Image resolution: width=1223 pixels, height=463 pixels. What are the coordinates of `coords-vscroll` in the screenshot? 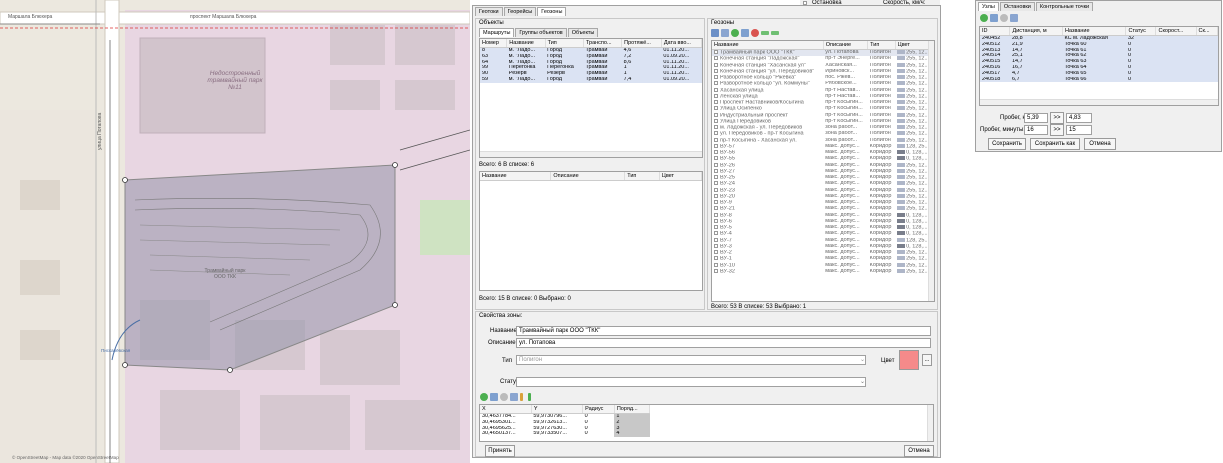 It's located at (930, 423).